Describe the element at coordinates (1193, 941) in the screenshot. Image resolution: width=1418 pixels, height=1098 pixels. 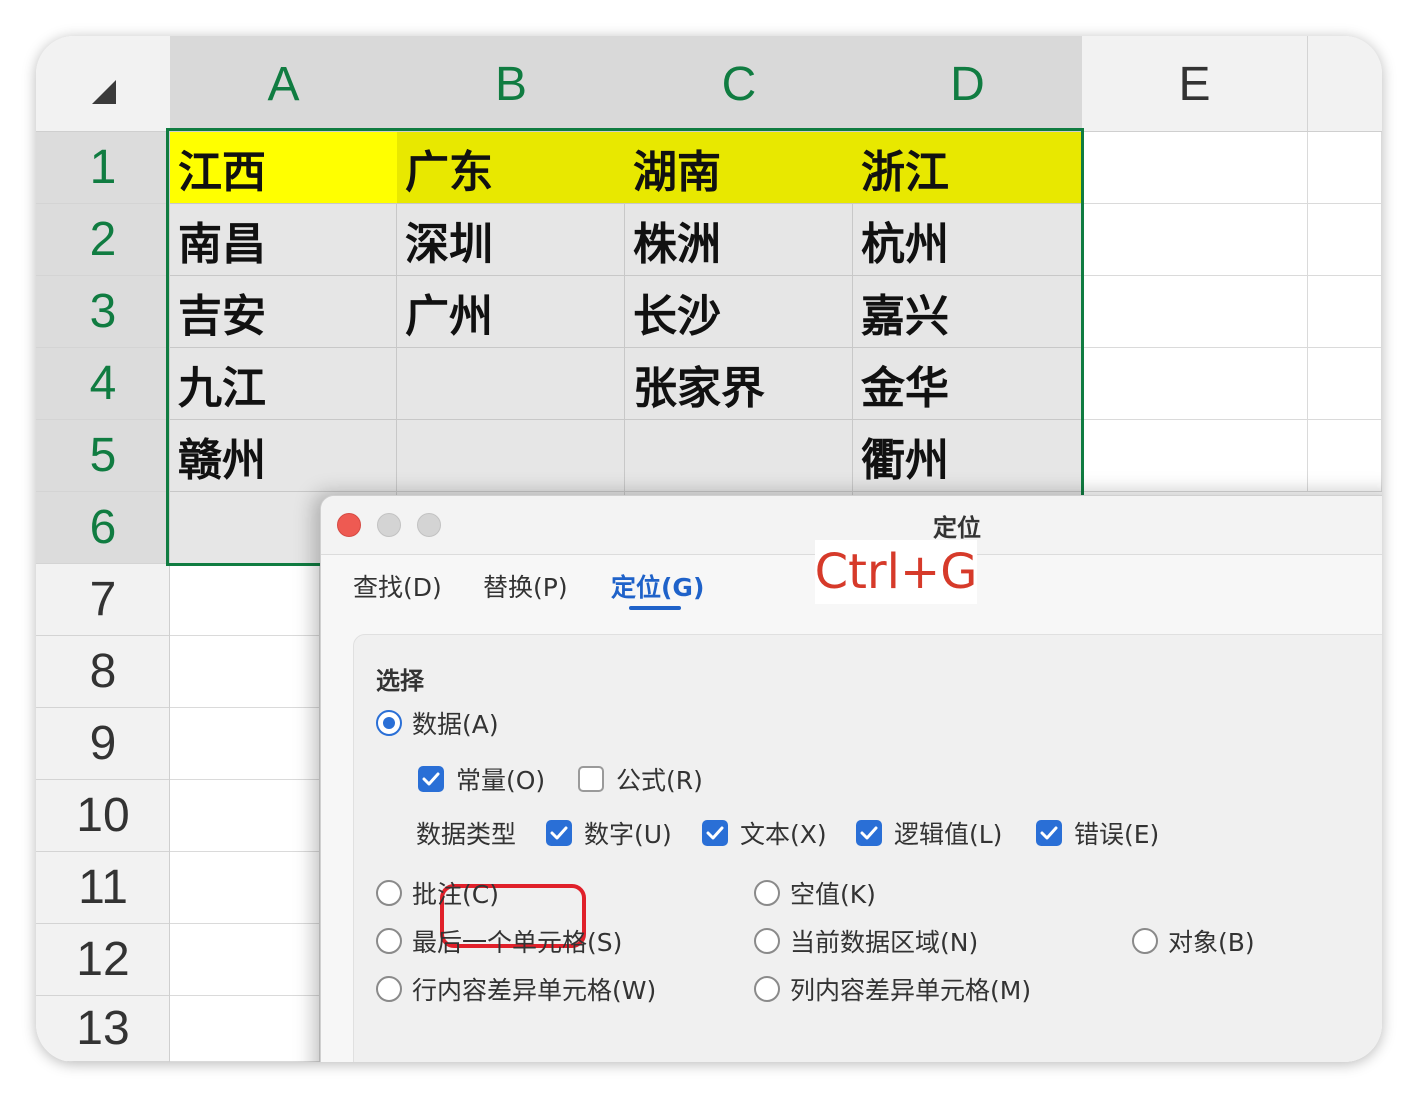
I see `option-object: 对象(B)` at that location.